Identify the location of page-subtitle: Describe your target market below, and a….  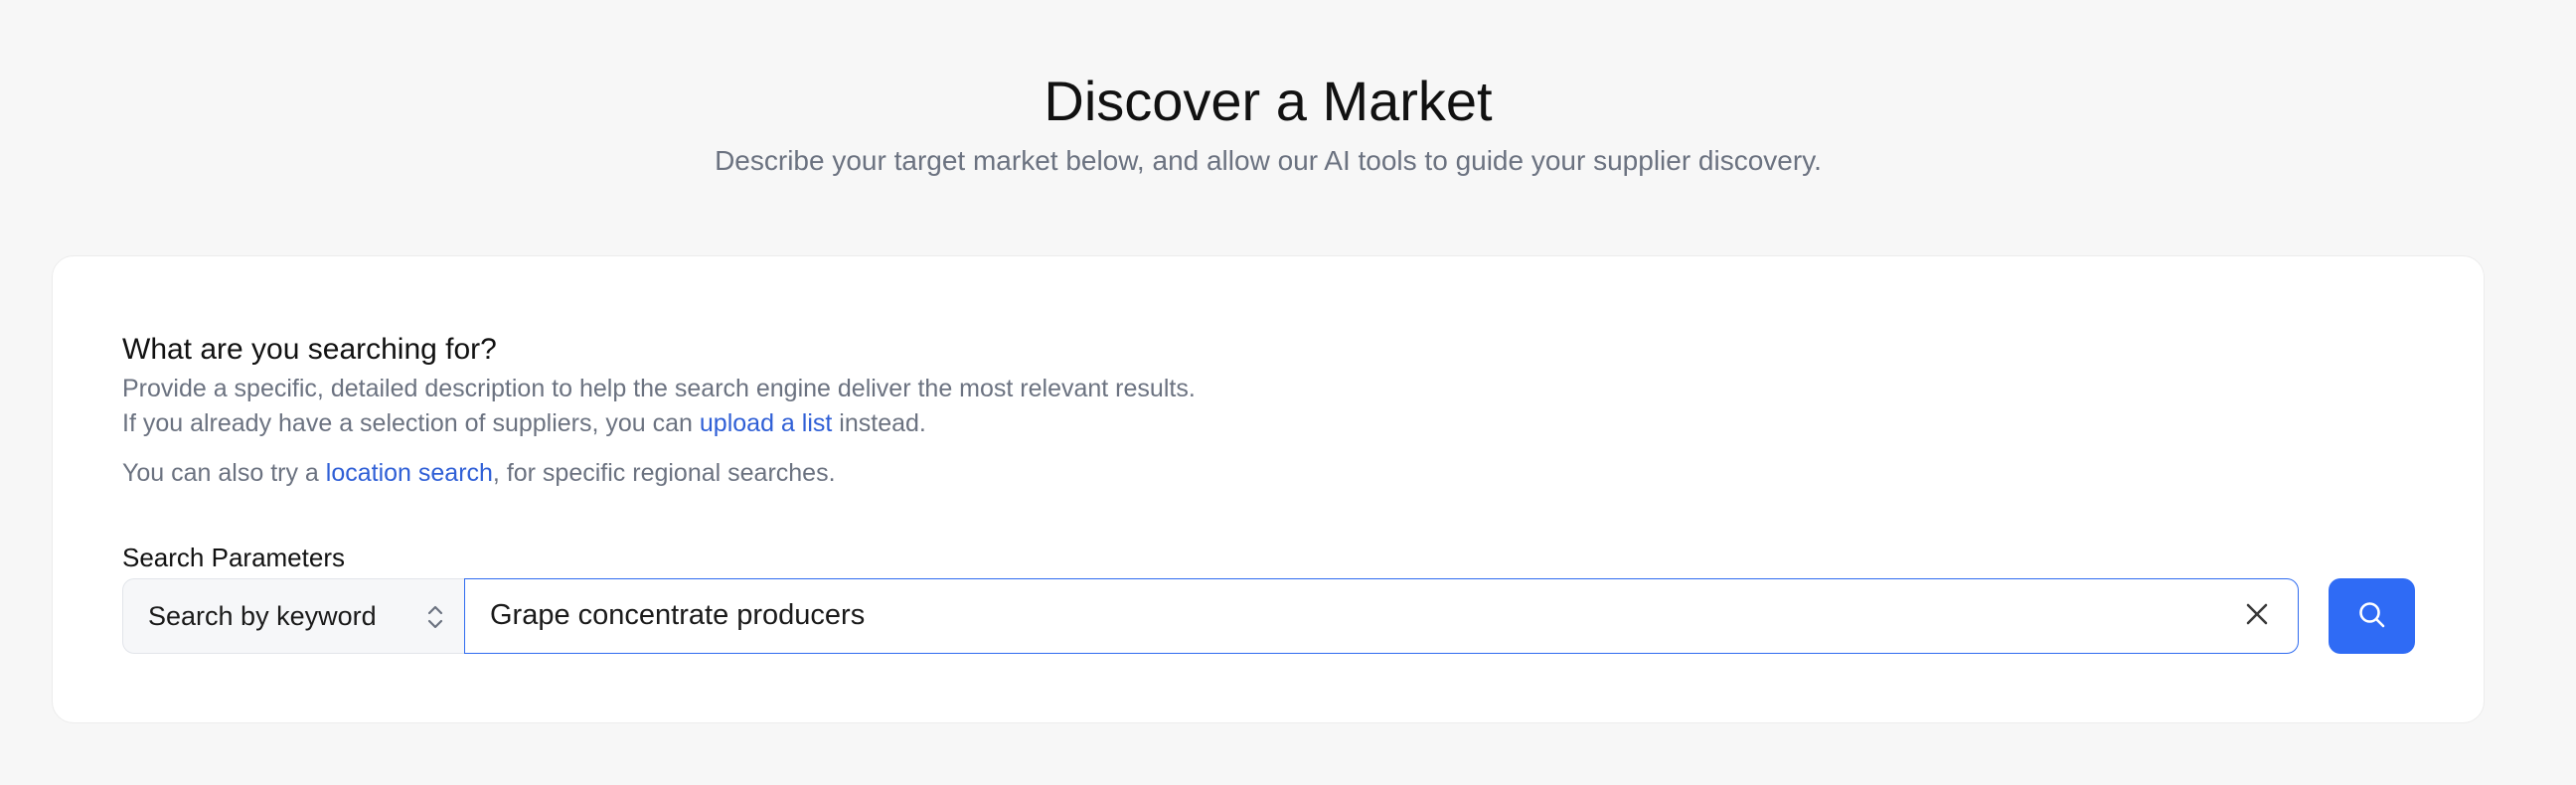
(1268, 160).